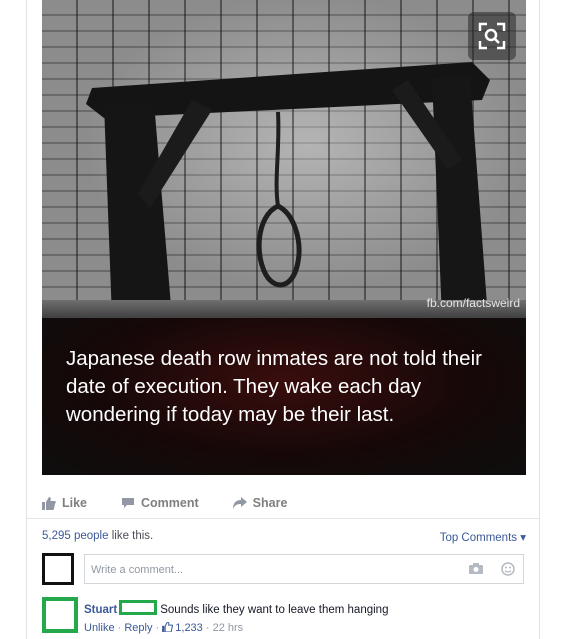  What do you see at coordinates (283, 518) in the screenshot?
I see `action-divider` at bounding box center [283, 518].